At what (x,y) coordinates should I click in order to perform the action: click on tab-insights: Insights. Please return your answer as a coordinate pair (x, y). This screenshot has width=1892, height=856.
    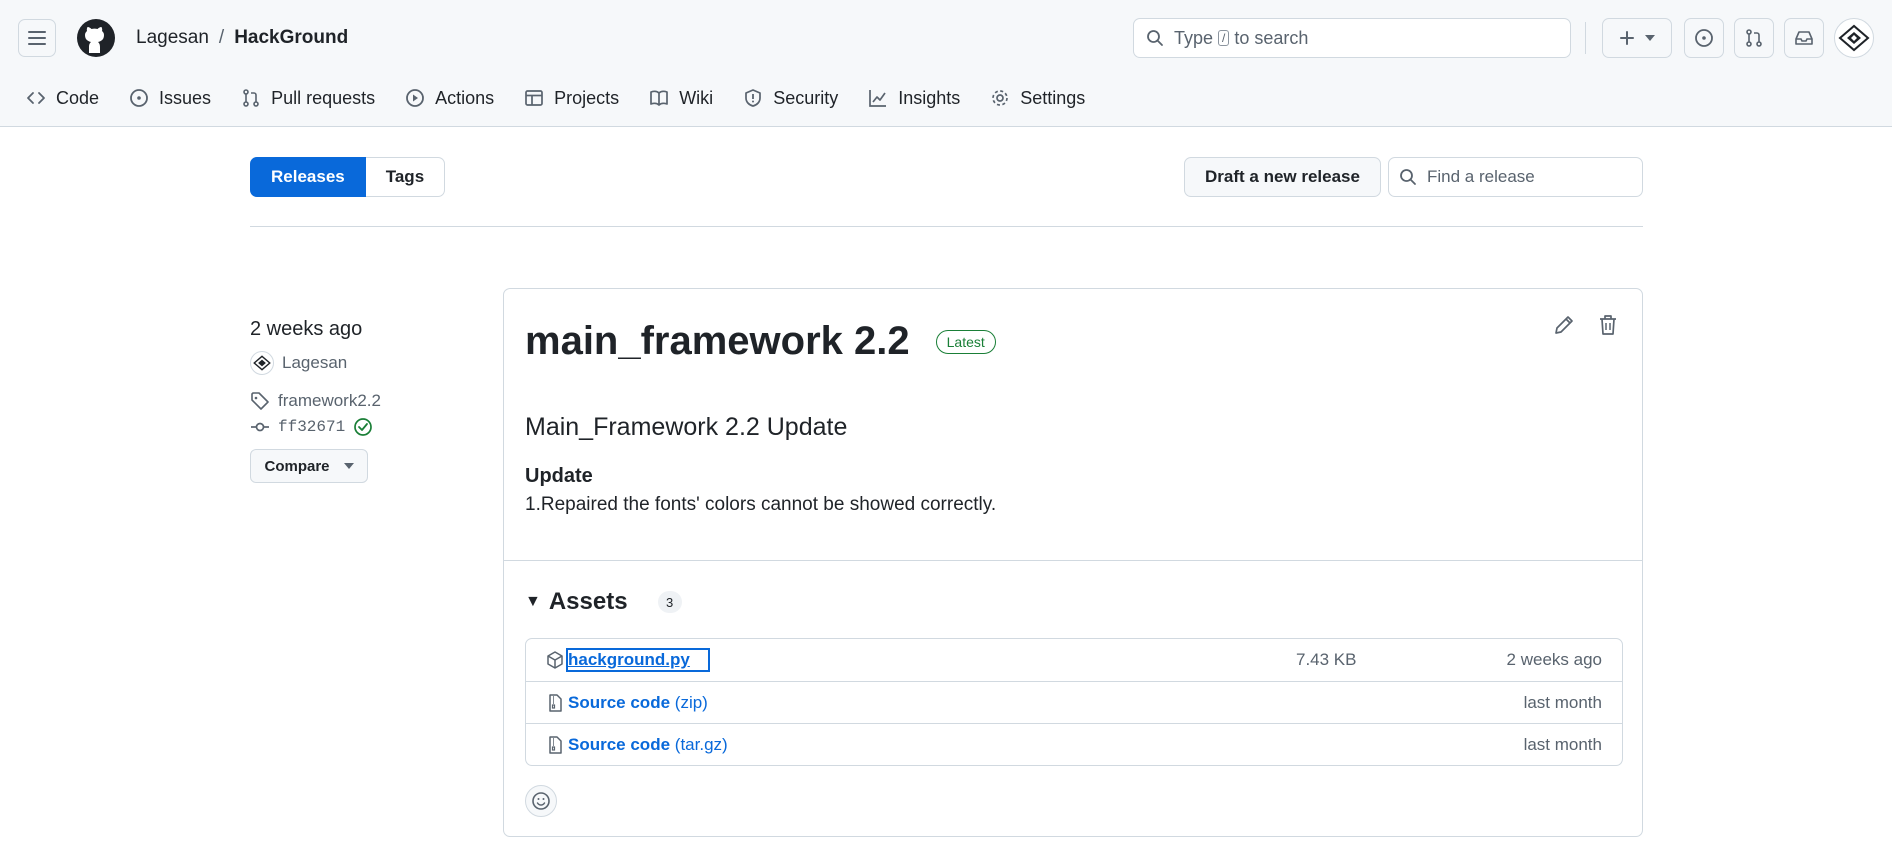
    Looking at the image, I should click on (914, 98).